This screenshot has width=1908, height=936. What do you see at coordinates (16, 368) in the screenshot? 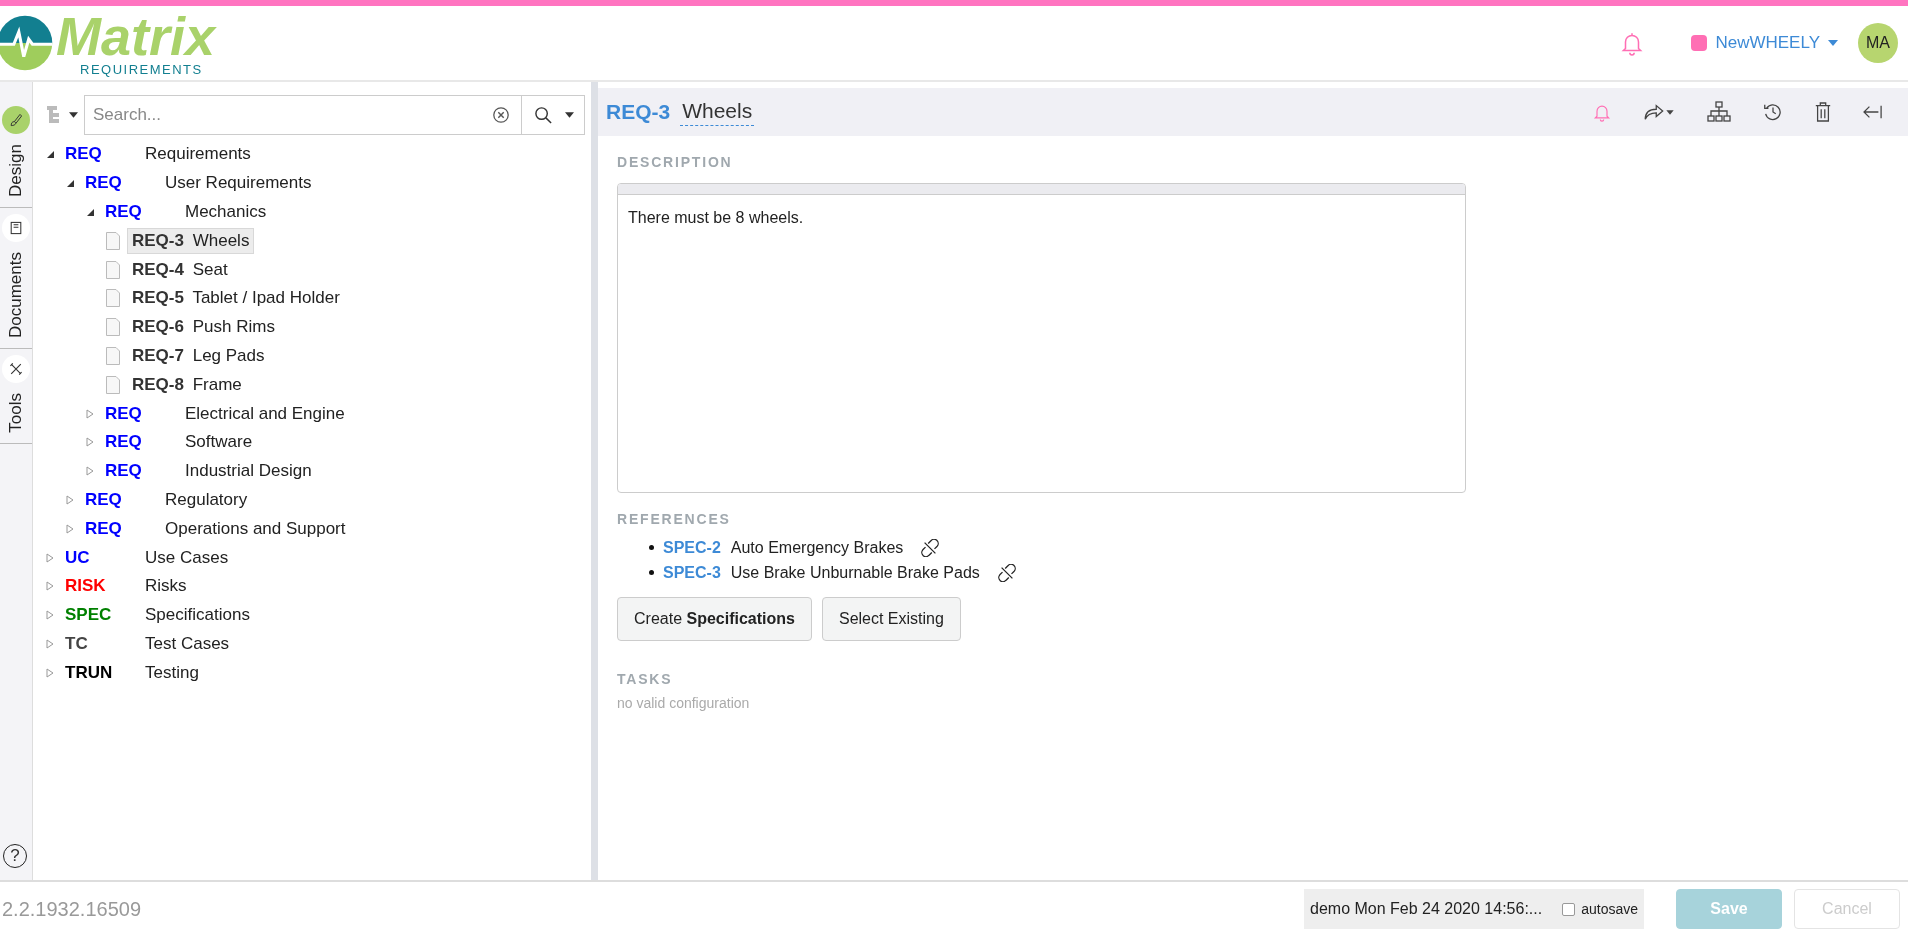
I see `tools-icon` at bounding box center [16, 368].